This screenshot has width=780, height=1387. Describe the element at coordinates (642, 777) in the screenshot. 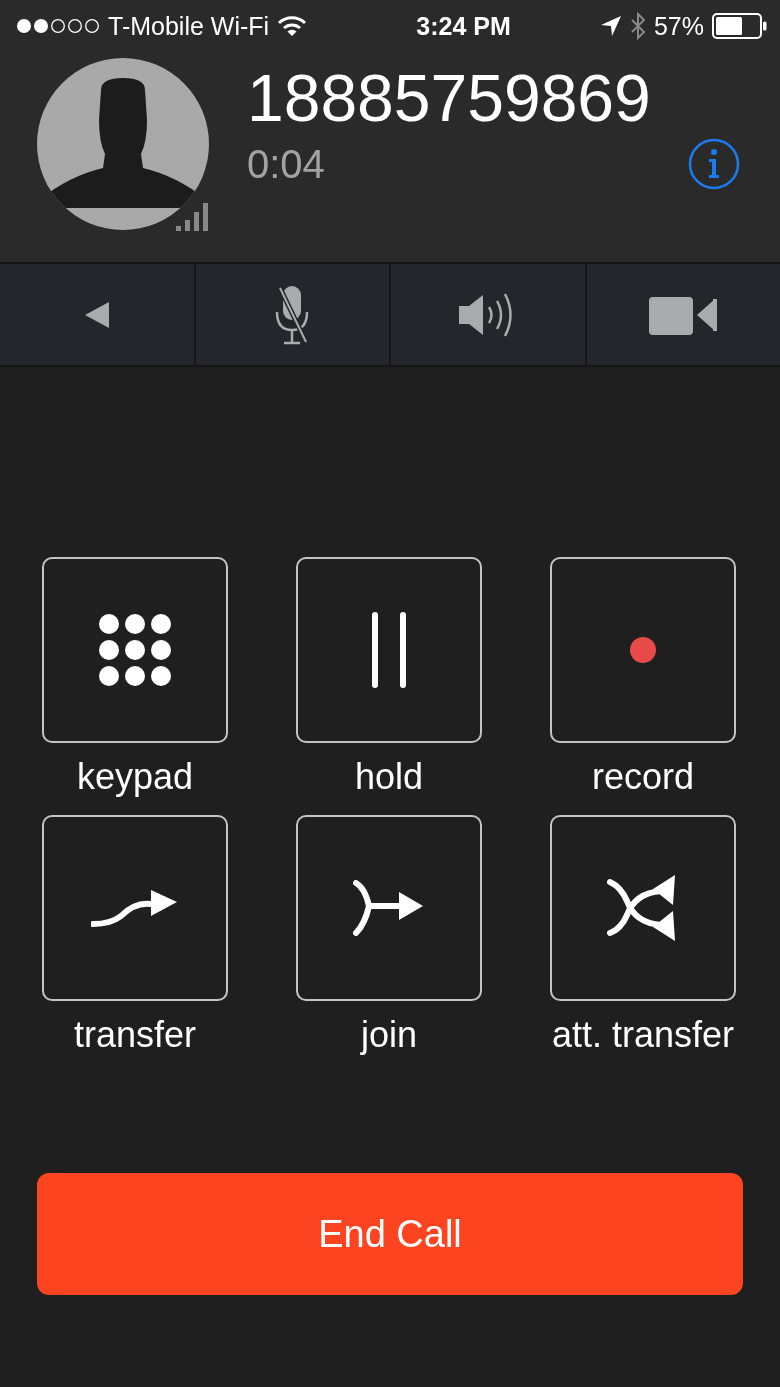

I see `action-label: record` at that location.